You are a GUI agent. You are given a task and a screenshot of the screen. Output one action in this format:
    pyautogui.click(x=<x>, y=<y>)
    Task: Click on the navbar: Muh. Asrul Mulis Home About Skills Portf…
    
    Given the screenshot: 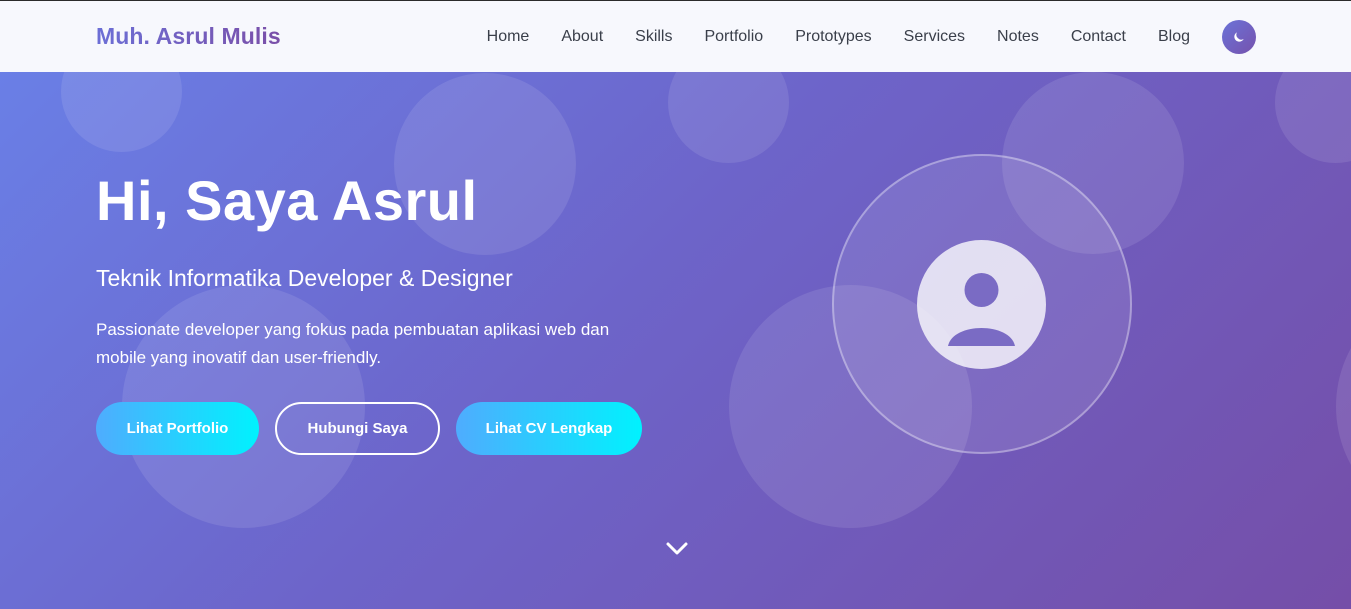 What is the action you would take?
    pyautogui.click(x=675, y=36)
    